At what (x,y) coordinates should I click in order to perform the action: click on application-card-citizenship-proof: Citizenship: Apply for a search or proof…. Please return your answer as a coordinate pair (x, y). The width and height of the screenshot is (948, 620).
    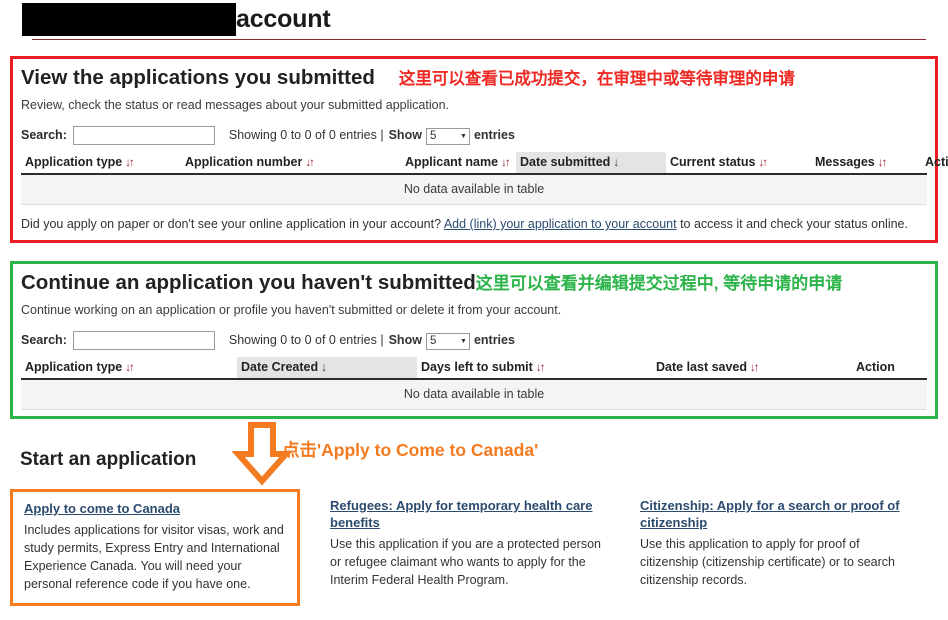
    Looking at the image, I should click on (779, 544).